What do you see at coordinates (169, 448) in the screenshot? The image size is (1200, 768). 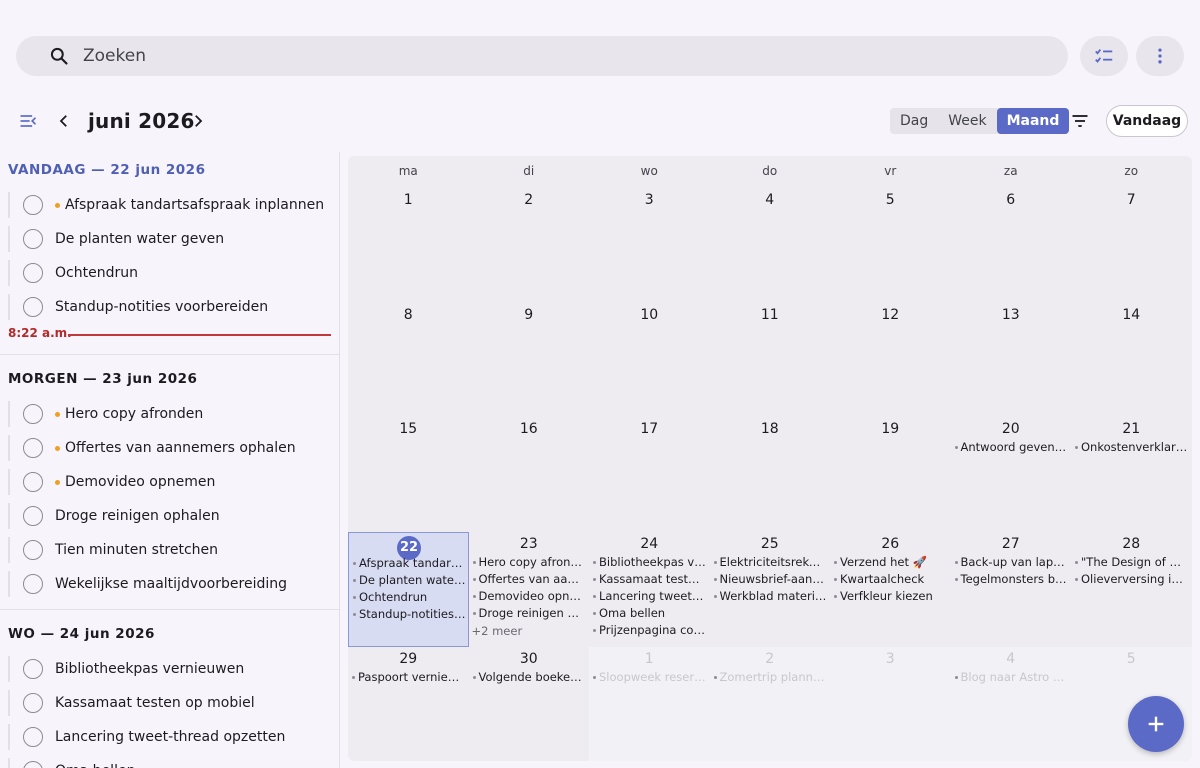 I see `task-item: Offertes van aannemers ophalen` at bounding box center [169, 448].